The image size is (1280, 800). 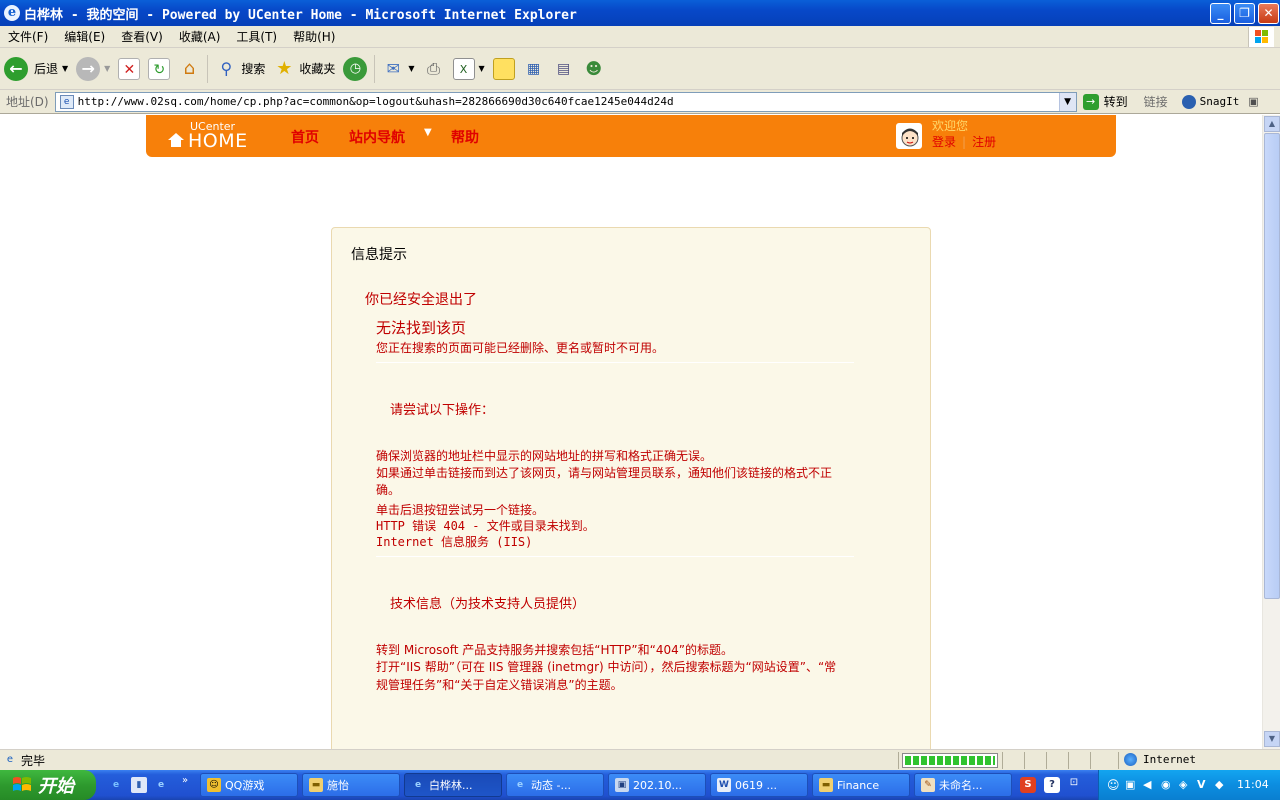 I want to click on print-icon: ⎙, so click(x=433, y=68).